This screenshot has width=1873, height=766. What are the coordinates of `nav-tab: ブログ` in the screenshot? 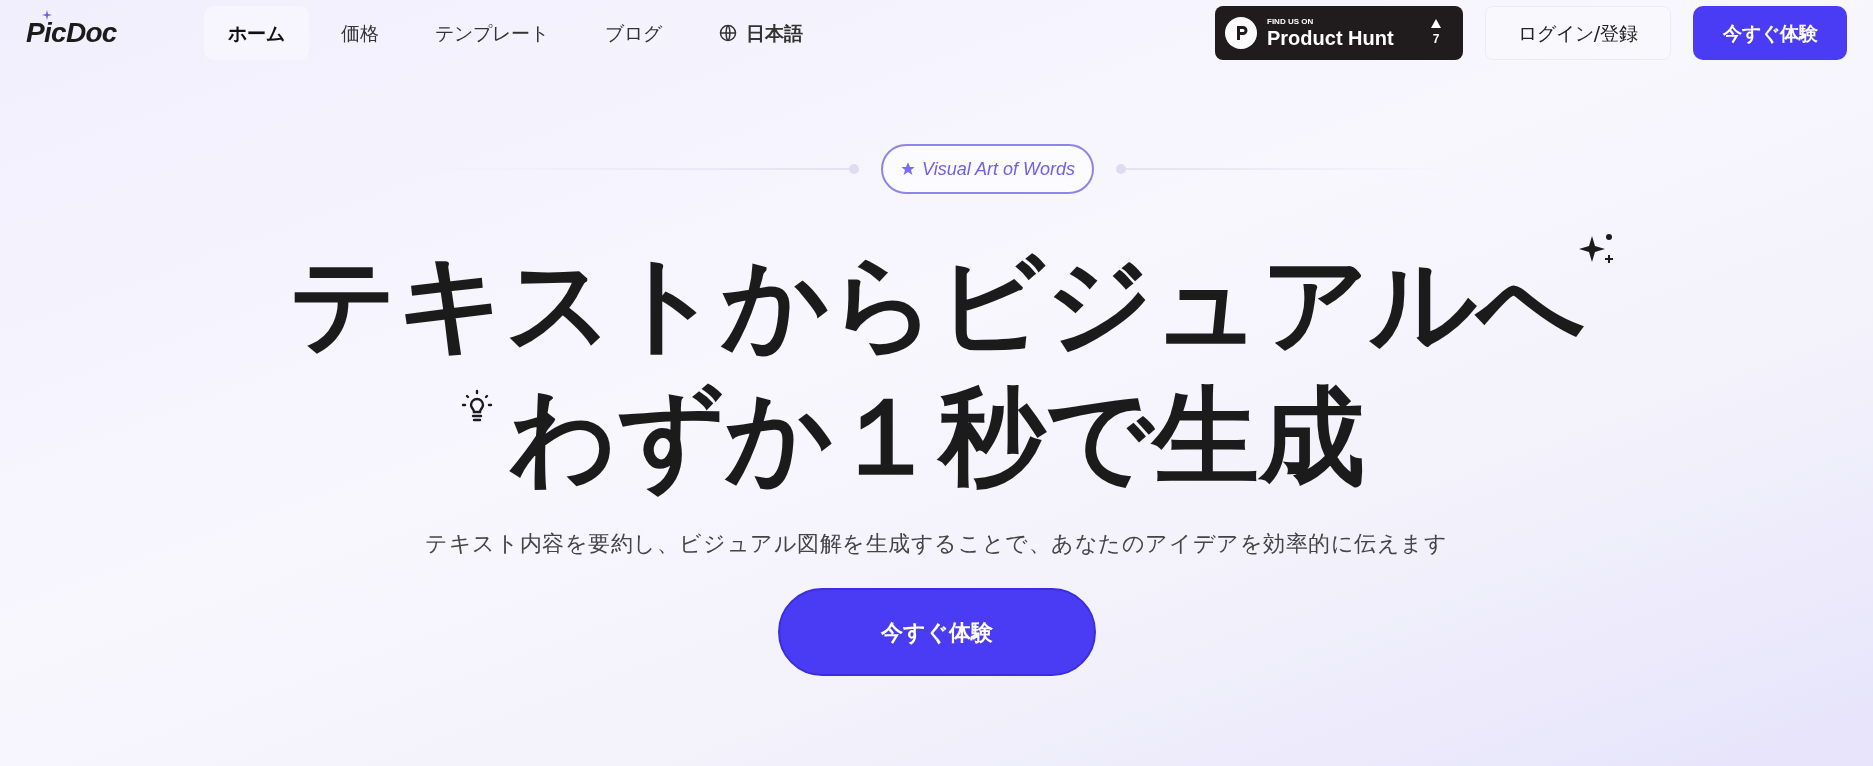 It's located at (633, 33).